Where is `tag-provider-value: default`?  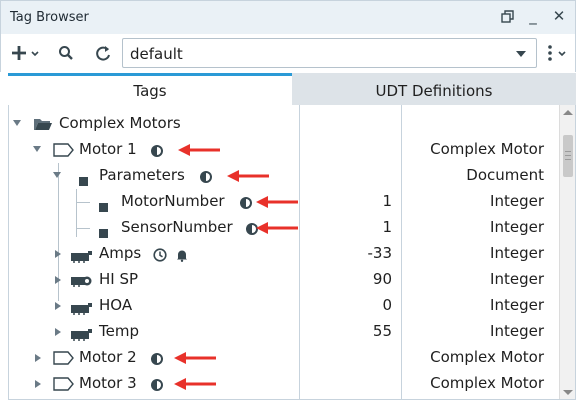 tag-provider-value: default is located at coordinates (156, 54).